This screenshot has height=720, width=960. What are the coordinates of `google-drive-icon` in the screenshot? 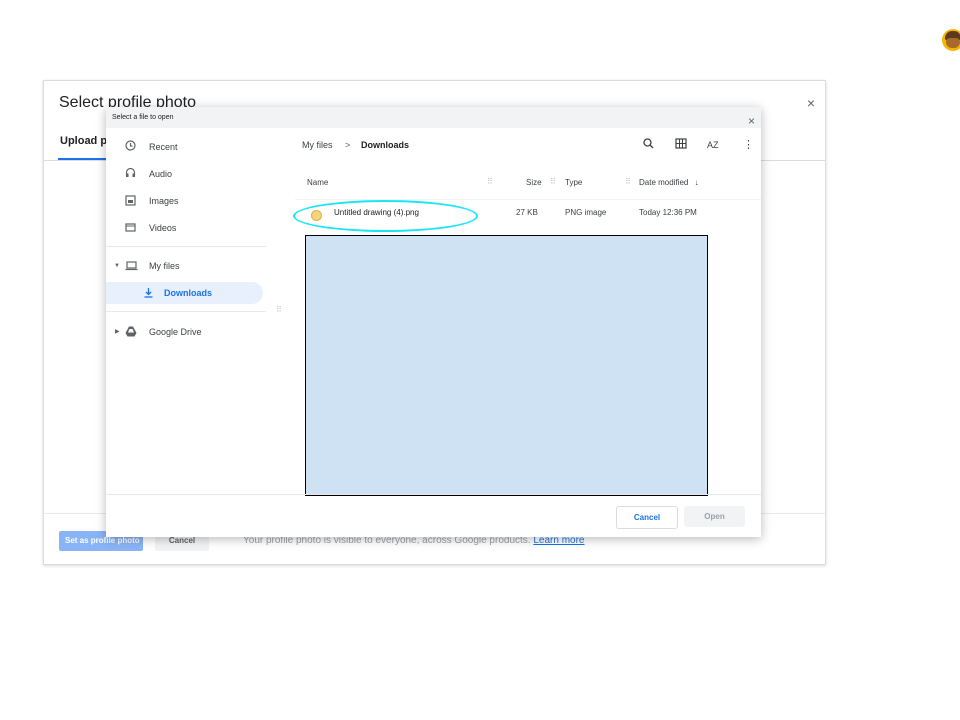 It's located at (131, 332).